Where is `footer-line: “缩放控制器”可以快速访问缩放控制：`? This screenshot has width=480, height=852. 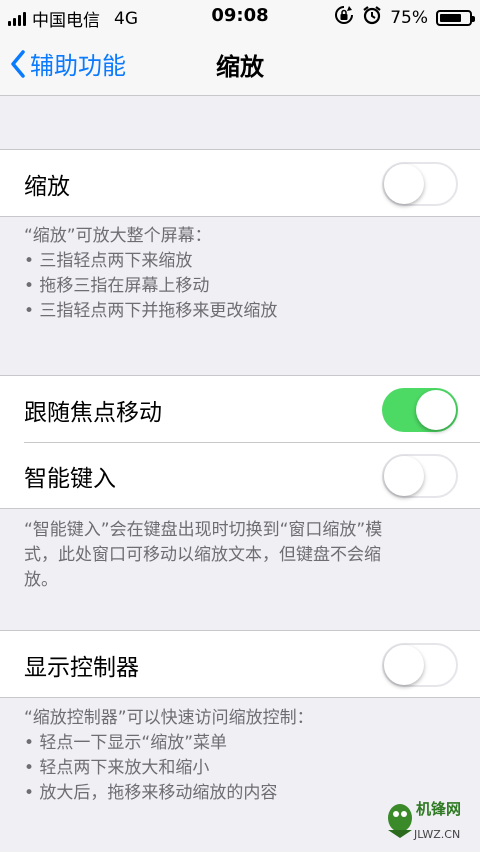
footer-line: “缩放控制器”可以快速访问缩放控制： is located at coordinates (169, 718).